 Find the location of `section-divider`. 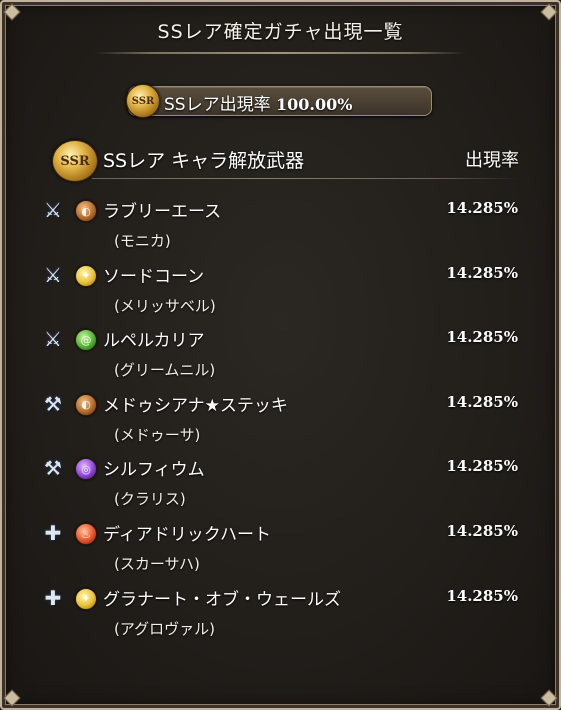

section-divider is located at coordinates (305, 178).